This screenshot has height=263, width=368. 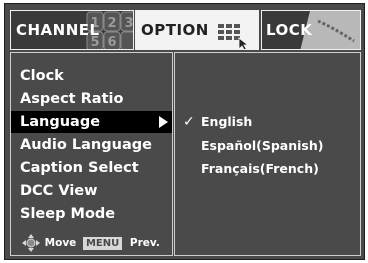 What do you see at coordinates (260, 169) in the screenshot?
I see `option-french: Français(French)` at bounding box center [260, 169].